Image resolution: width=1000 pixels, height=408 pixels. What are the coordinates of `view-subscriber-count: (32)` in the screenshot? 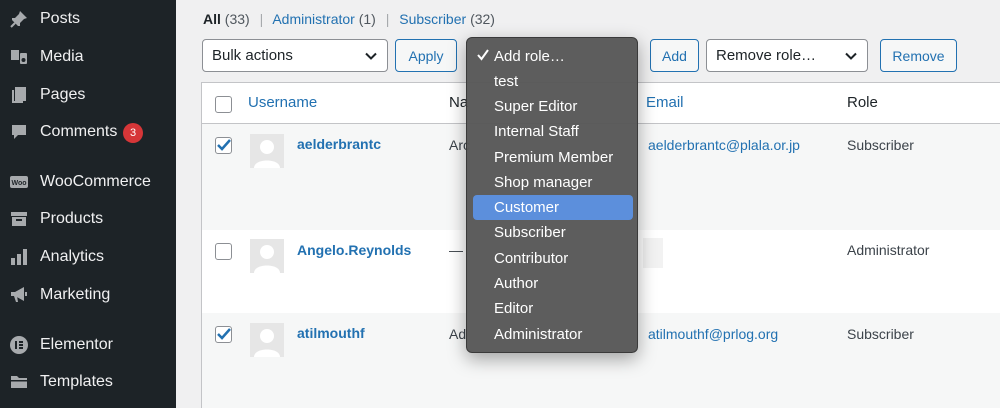 It's located at (482, 19).